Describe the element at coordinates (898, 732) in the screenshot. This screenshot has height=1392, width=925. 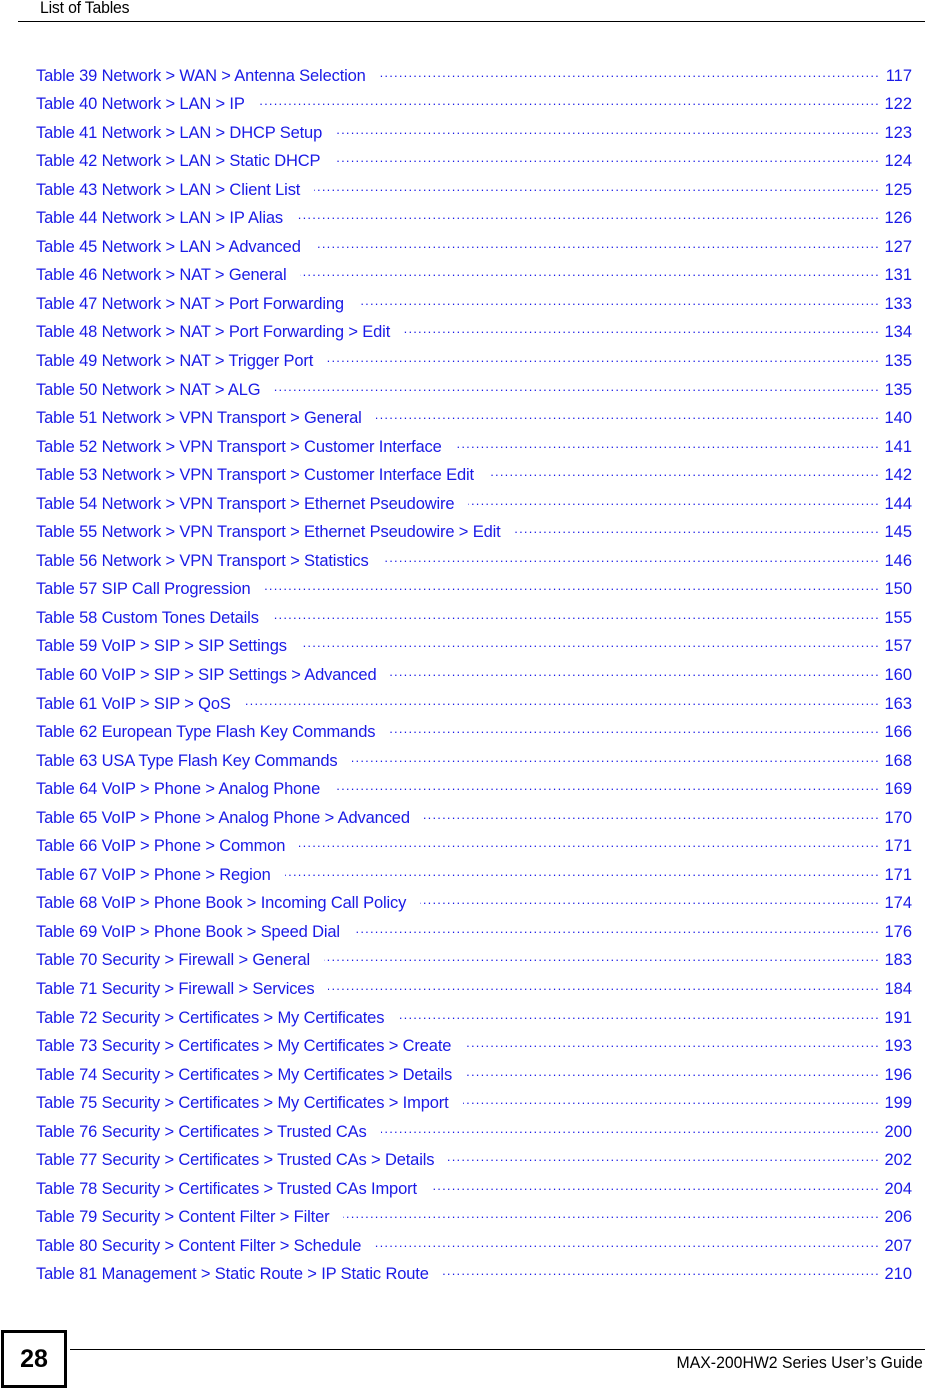
I see `toc-entry-page-number: 166` at that location.